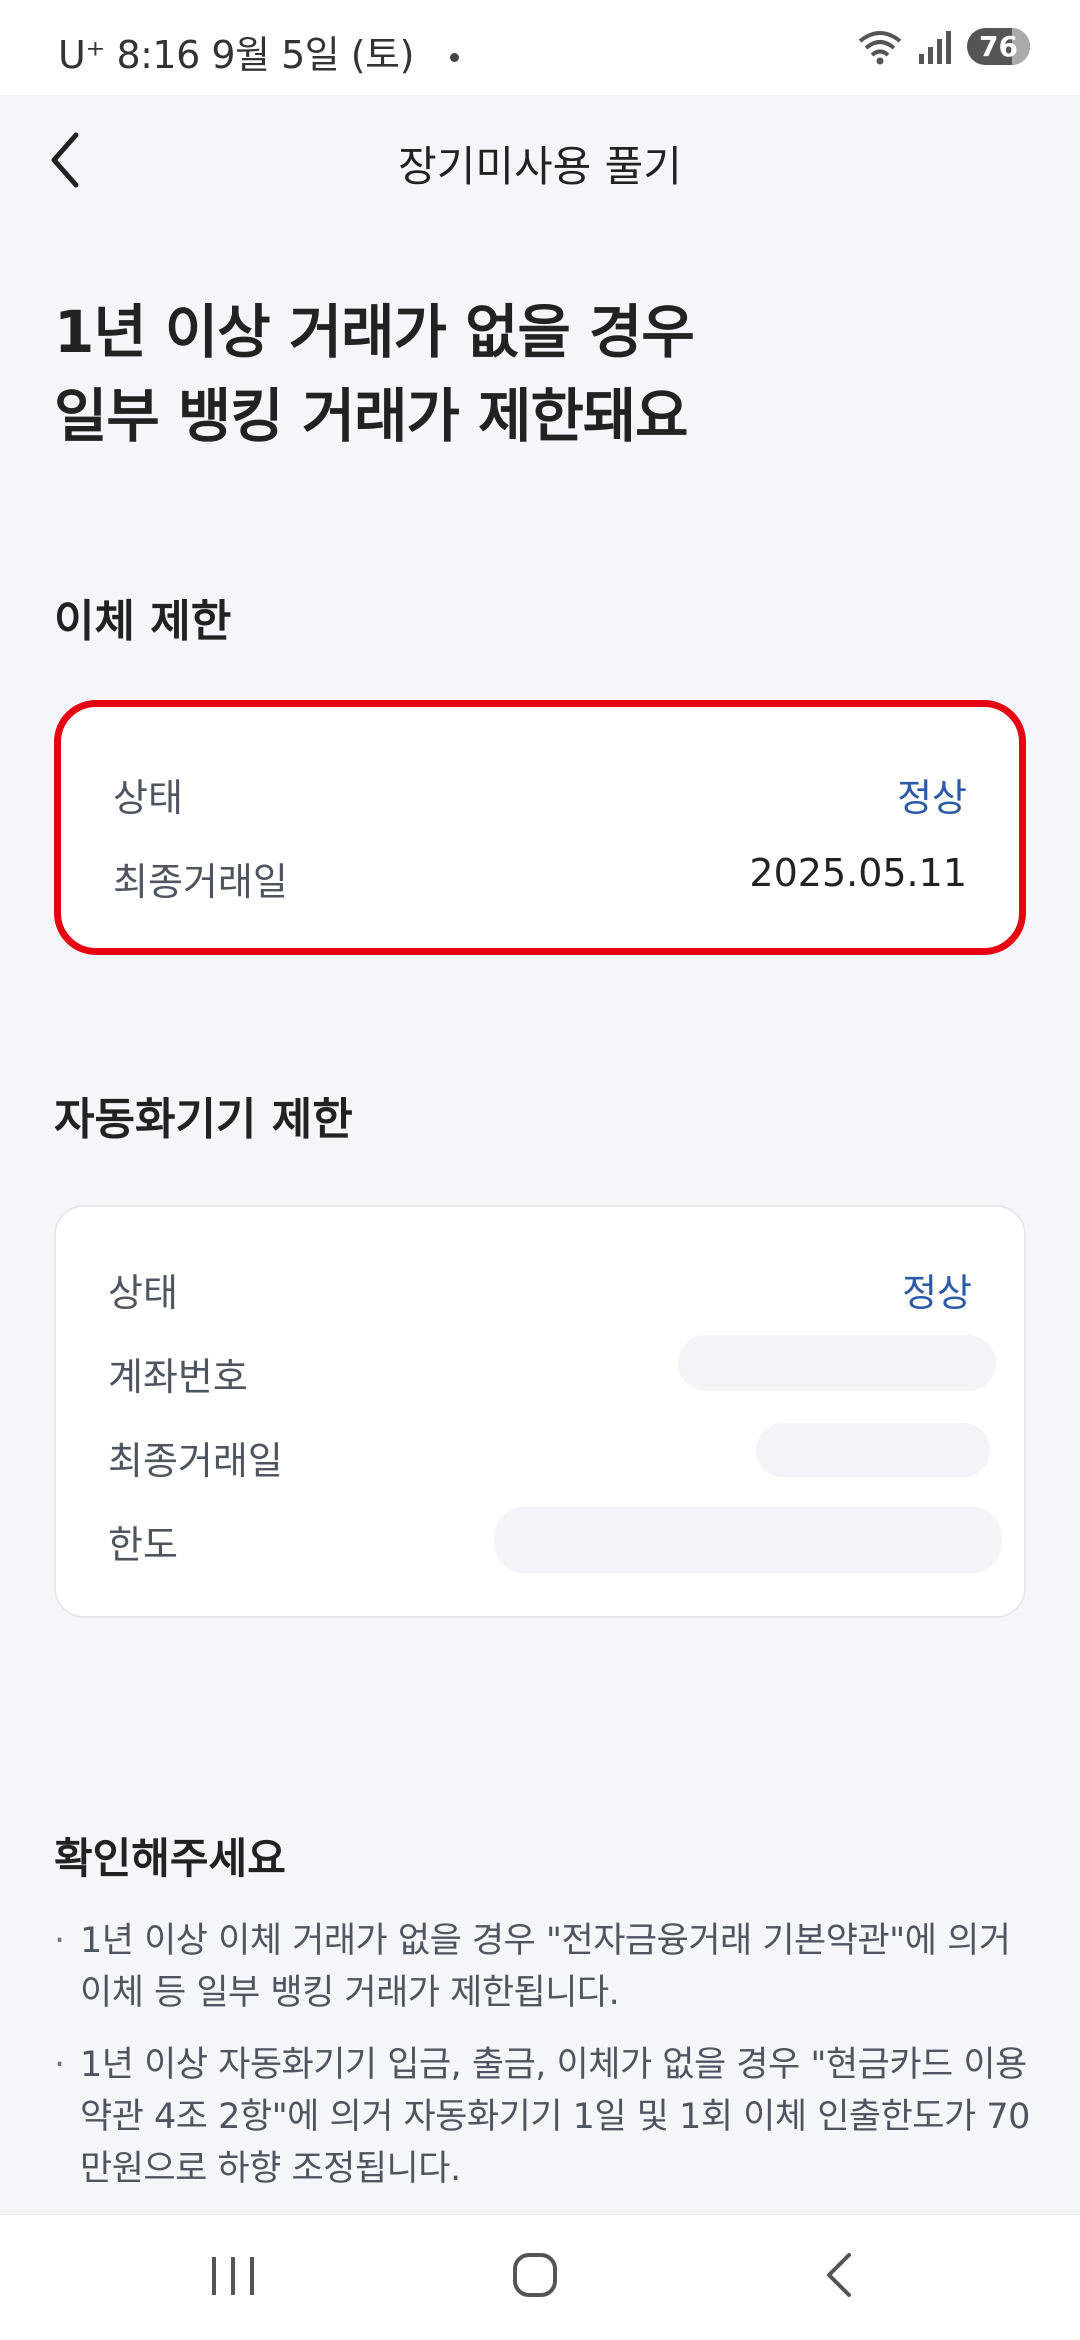  What do you see at coordinates (540, 797) in the screenshot?
I see `transfer-status-row: 상태 정상` at bounding box center [540, 797].